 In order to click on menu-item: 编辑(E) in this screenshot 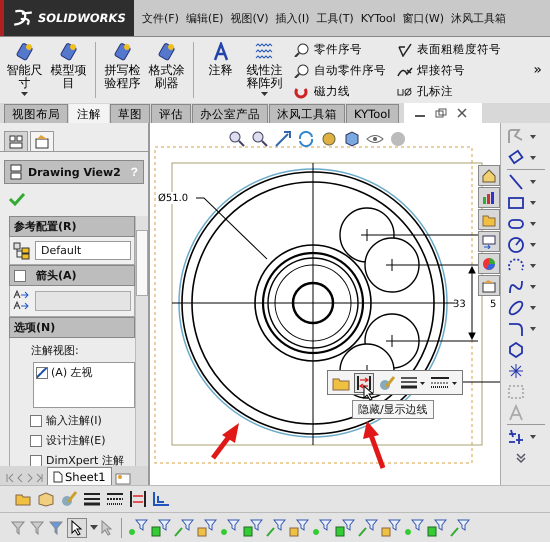, I will do `click(205, 18)`.